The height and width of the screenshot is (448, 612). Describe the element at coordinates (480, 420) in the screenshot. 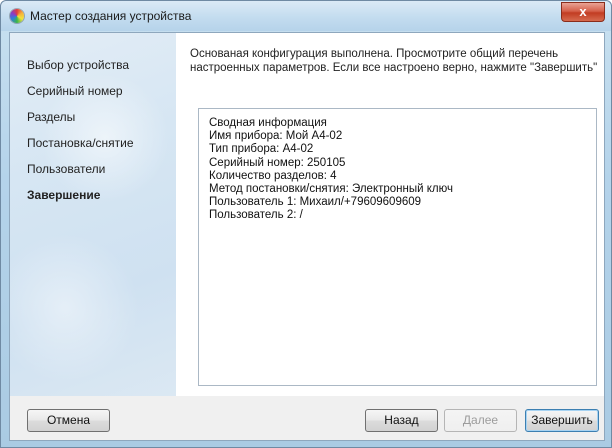

I see `next-button: Далее` at that location.